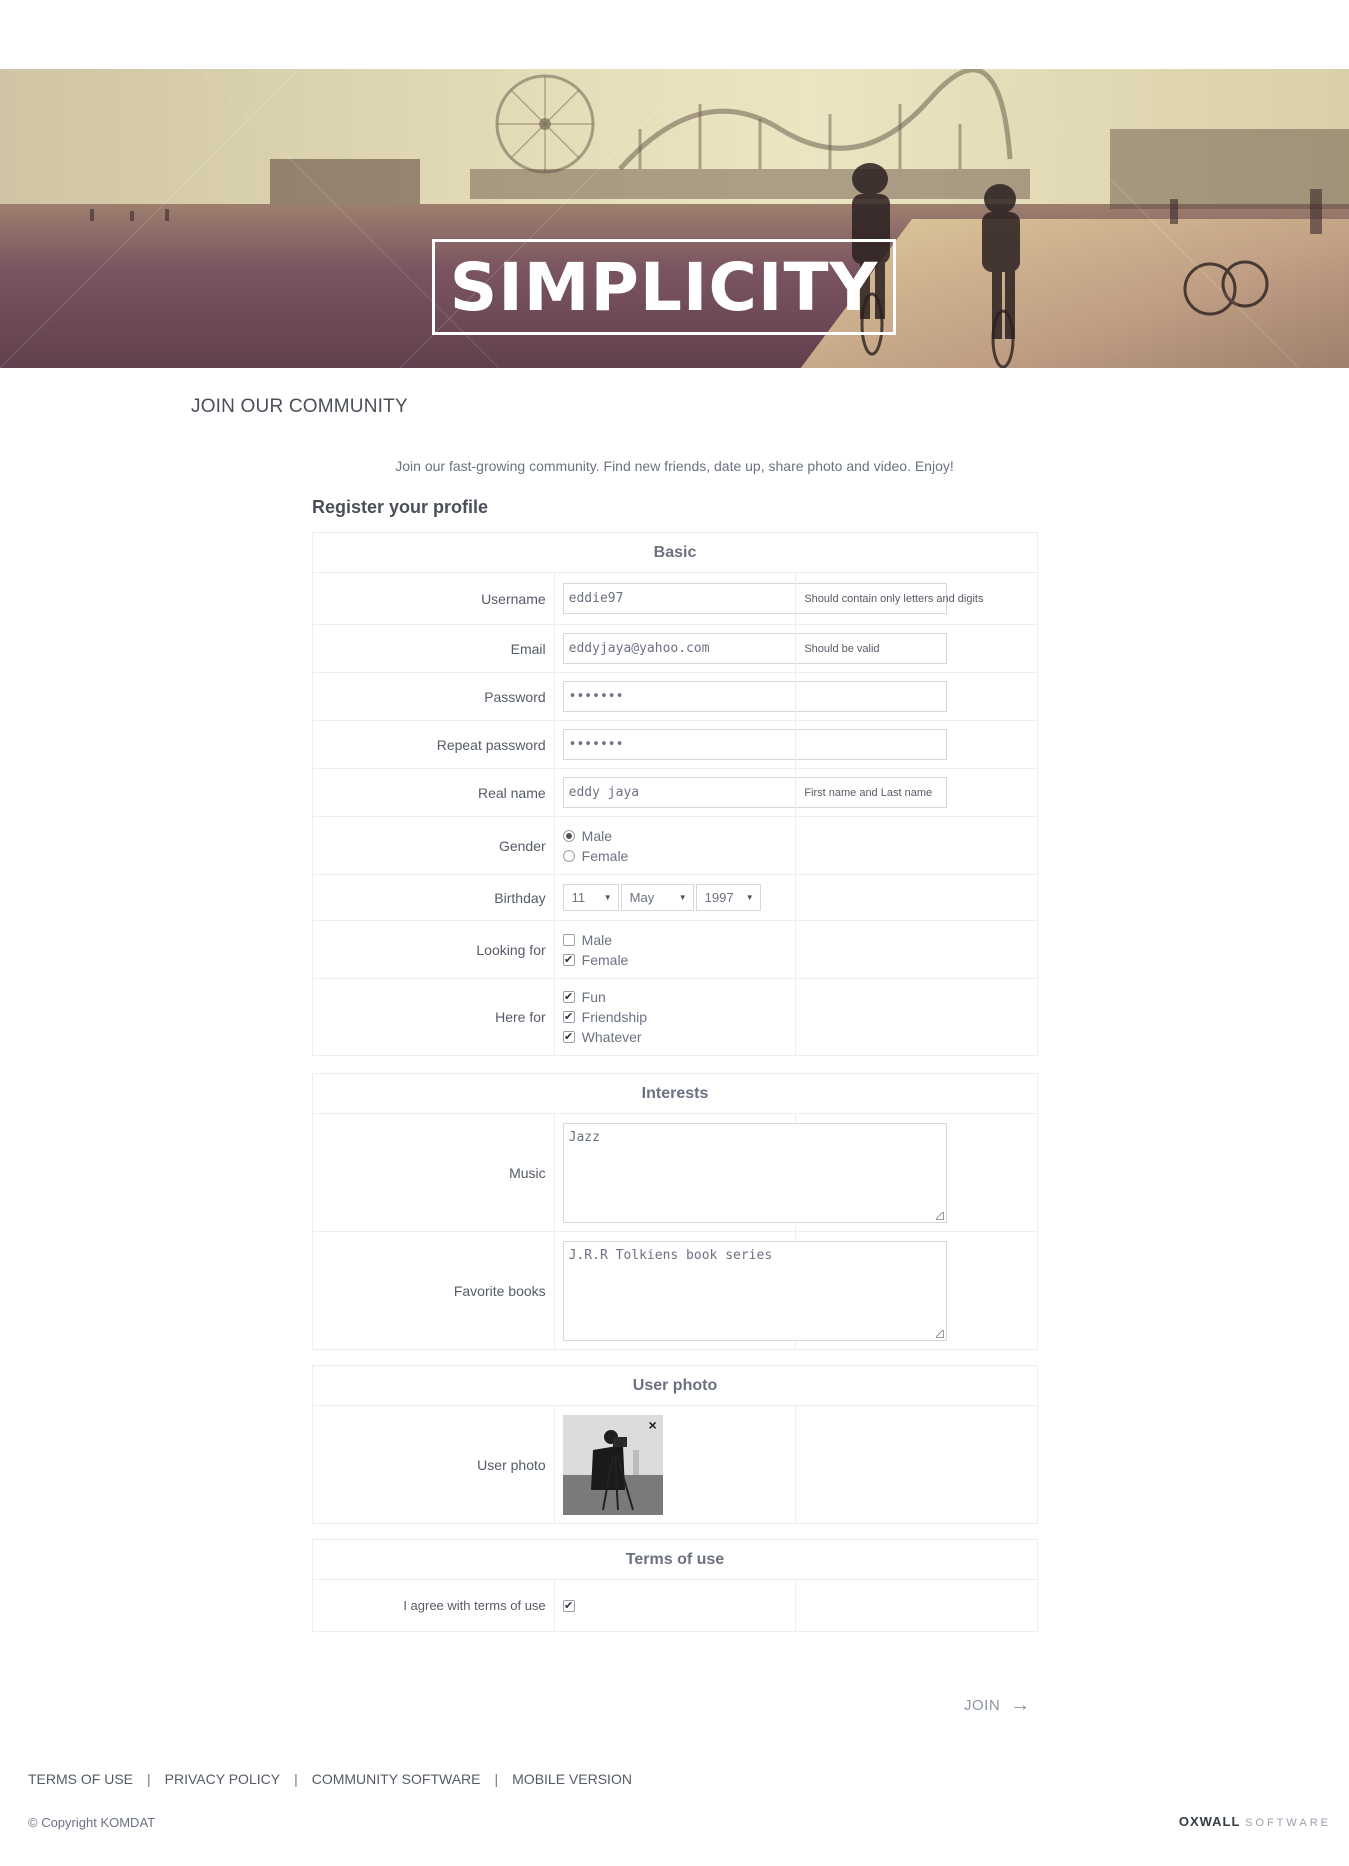  I want to click on username-label: Username, so click(433, 598).